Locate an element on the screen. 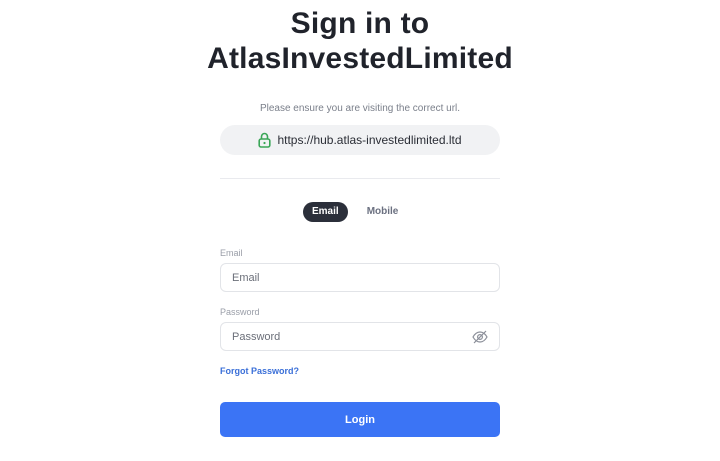 Image resolution: width=720 pixels, height=461 pixels. login-button: Login is located at coordinates (360, 419).